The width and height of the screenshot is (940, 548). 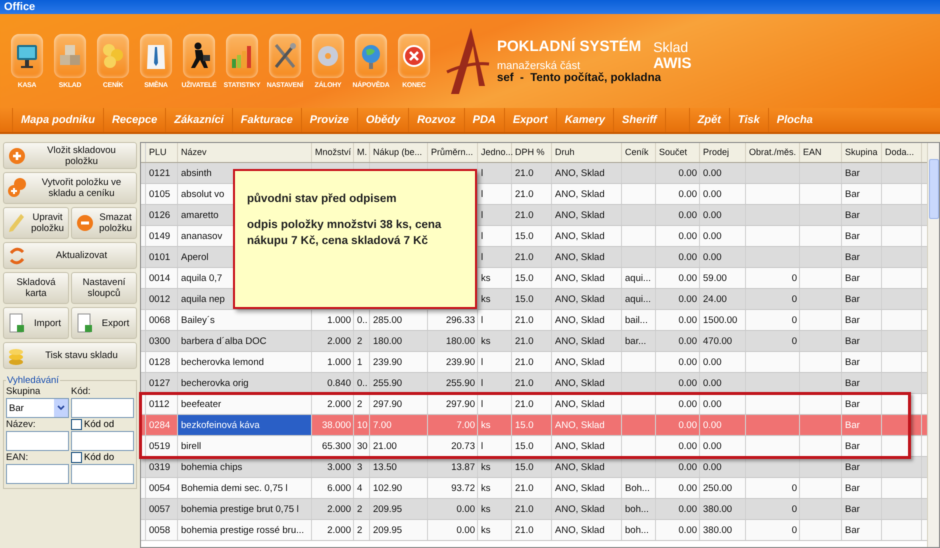 I want to click on table-cell: 250.00, so click(x=723, y=488).